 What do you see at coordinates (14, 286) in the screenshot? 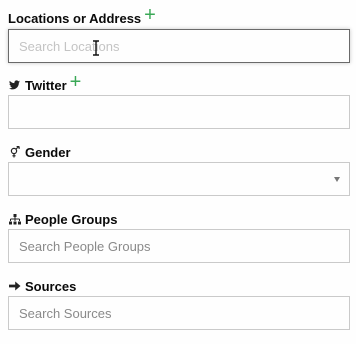
I see `arrow-right-icon` at bounding box center [14, 286].